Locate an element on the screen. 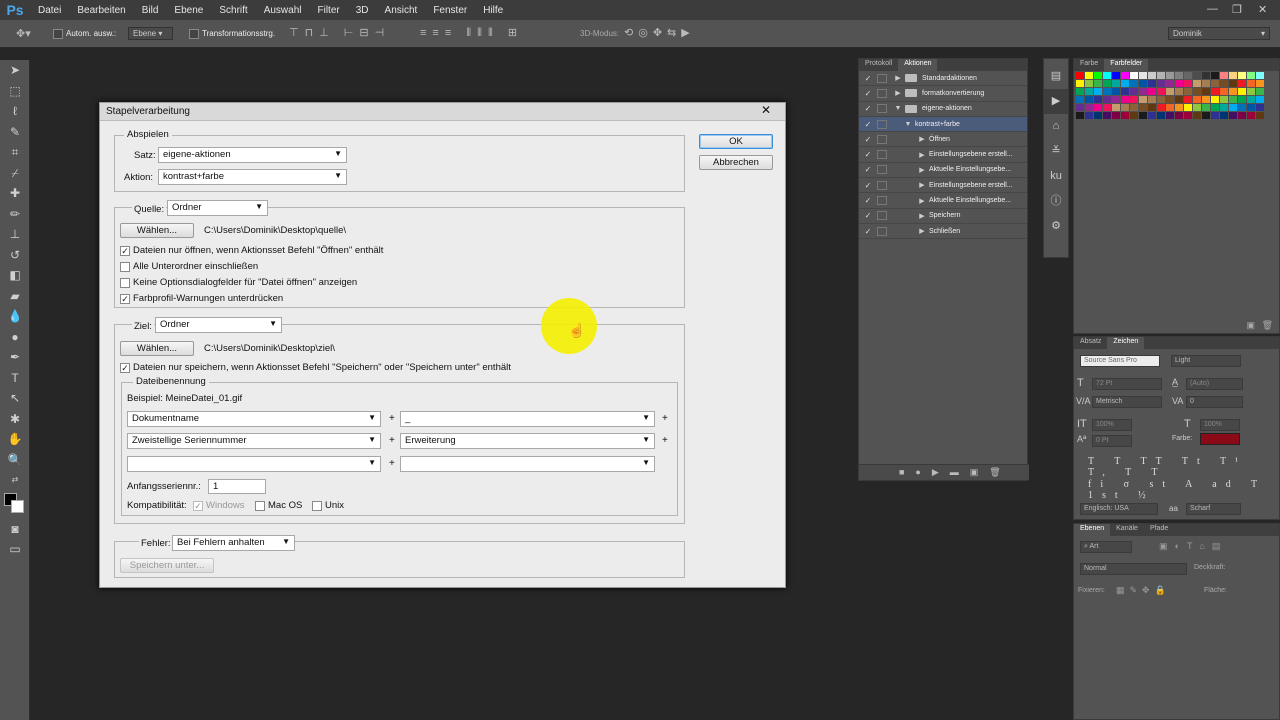  tab-pfade: Pfade is located at coordinates (1159, 530).